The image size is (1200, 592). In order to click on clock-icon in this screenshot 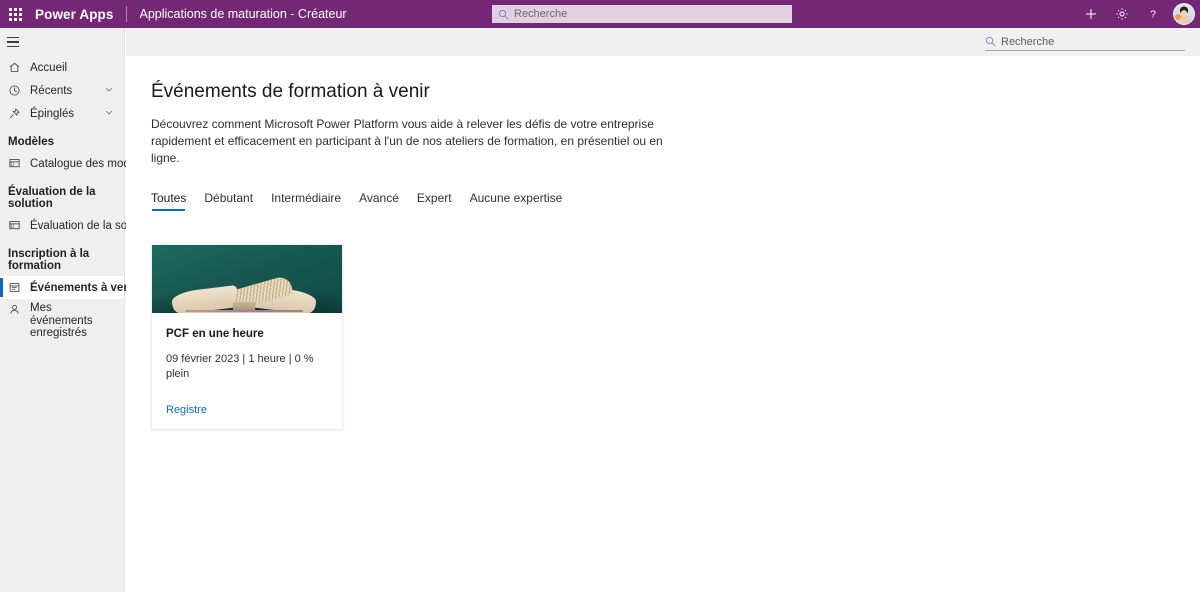, I will do `click(17, 91)`.